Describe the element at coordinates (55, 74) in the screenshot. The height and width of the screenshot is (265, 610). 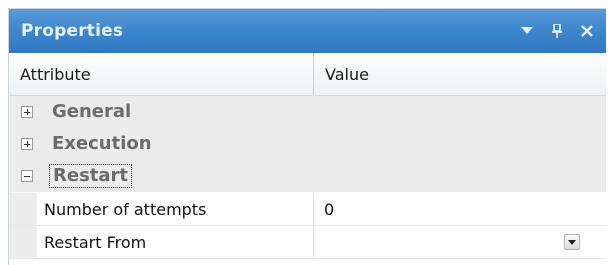
I see `attribute-header-label: Attribute` at that location.